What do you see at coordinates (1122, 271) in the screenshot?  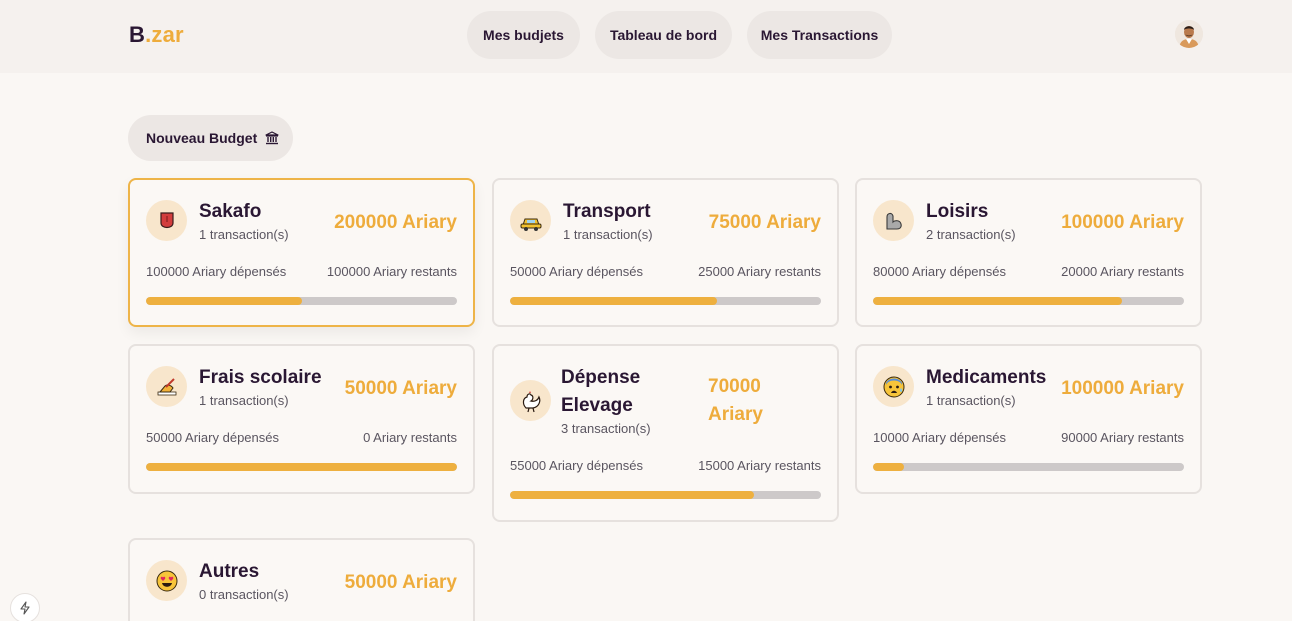 I see `remaining-amount: 20000 Ariary restants` at bounding box center [1122, 271].